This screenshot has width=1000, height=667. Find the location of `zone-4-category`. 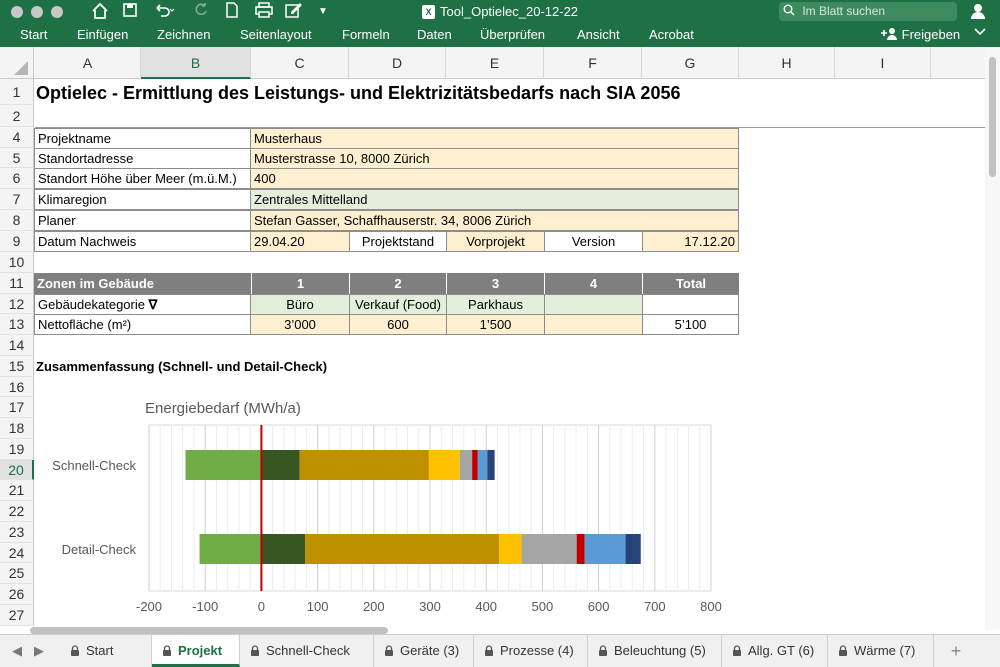

zone-4-category is located at coordinates (593, 304).